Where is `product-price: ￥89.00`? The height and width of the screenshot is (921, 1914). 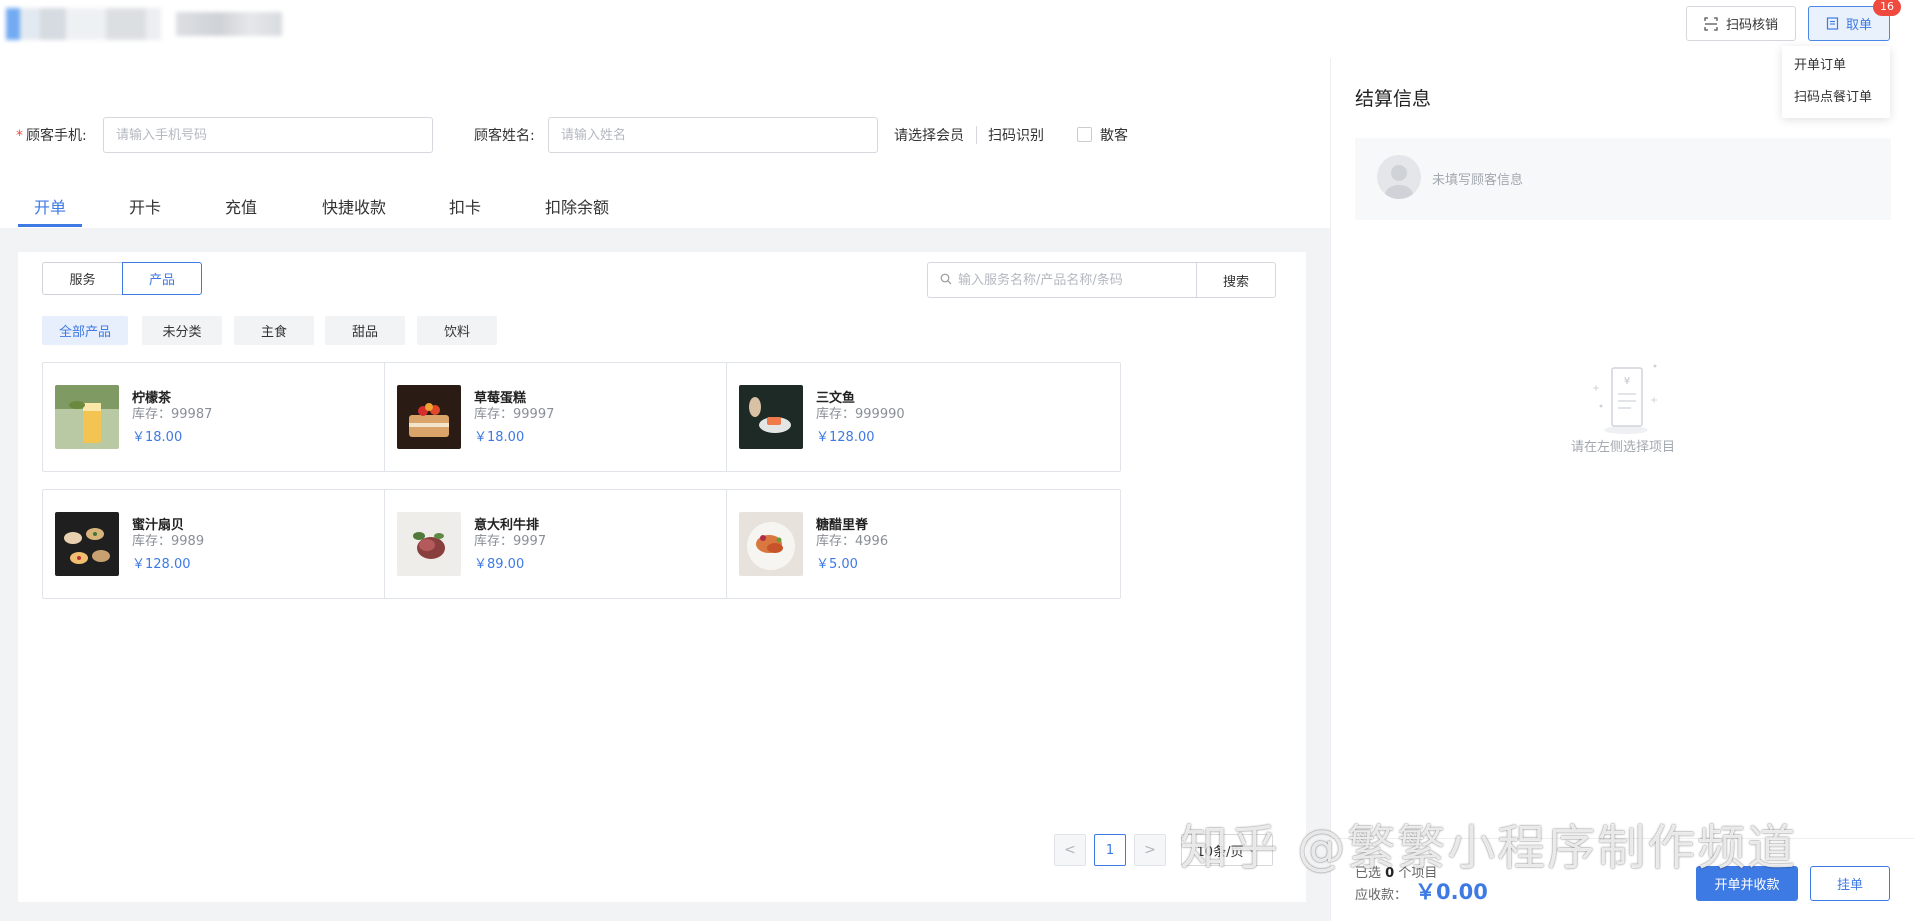
product-price: ￥89.00 is located at coordinates (499, 564).